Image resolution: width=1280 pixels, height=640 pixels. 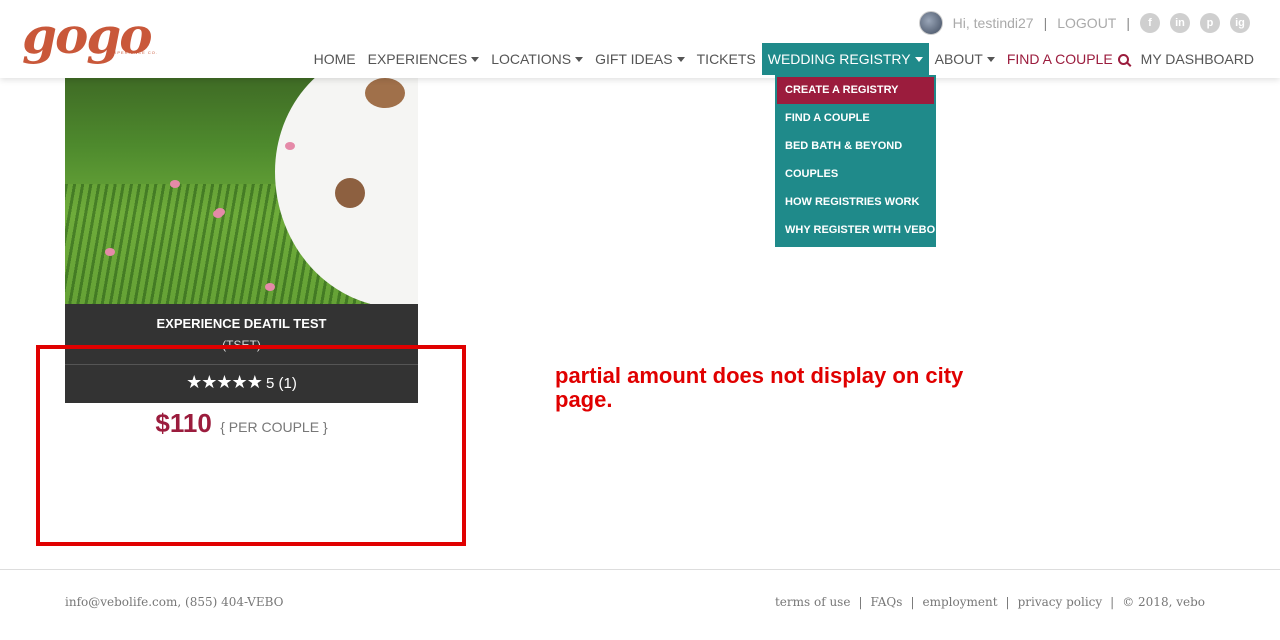 I want to click on nav-tickets: TICKETS, so click(x=726, y=59).